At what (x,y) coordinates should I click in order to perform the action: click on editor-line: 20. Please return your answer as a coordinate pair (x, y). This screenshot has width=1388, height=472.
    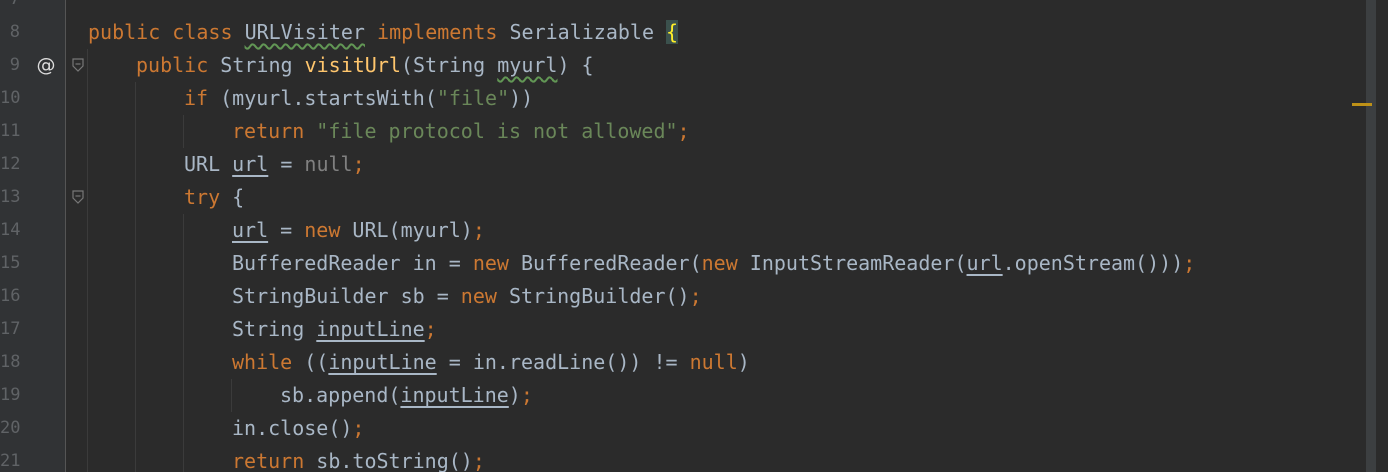
    Looking at the image, I should click on (660, 428).